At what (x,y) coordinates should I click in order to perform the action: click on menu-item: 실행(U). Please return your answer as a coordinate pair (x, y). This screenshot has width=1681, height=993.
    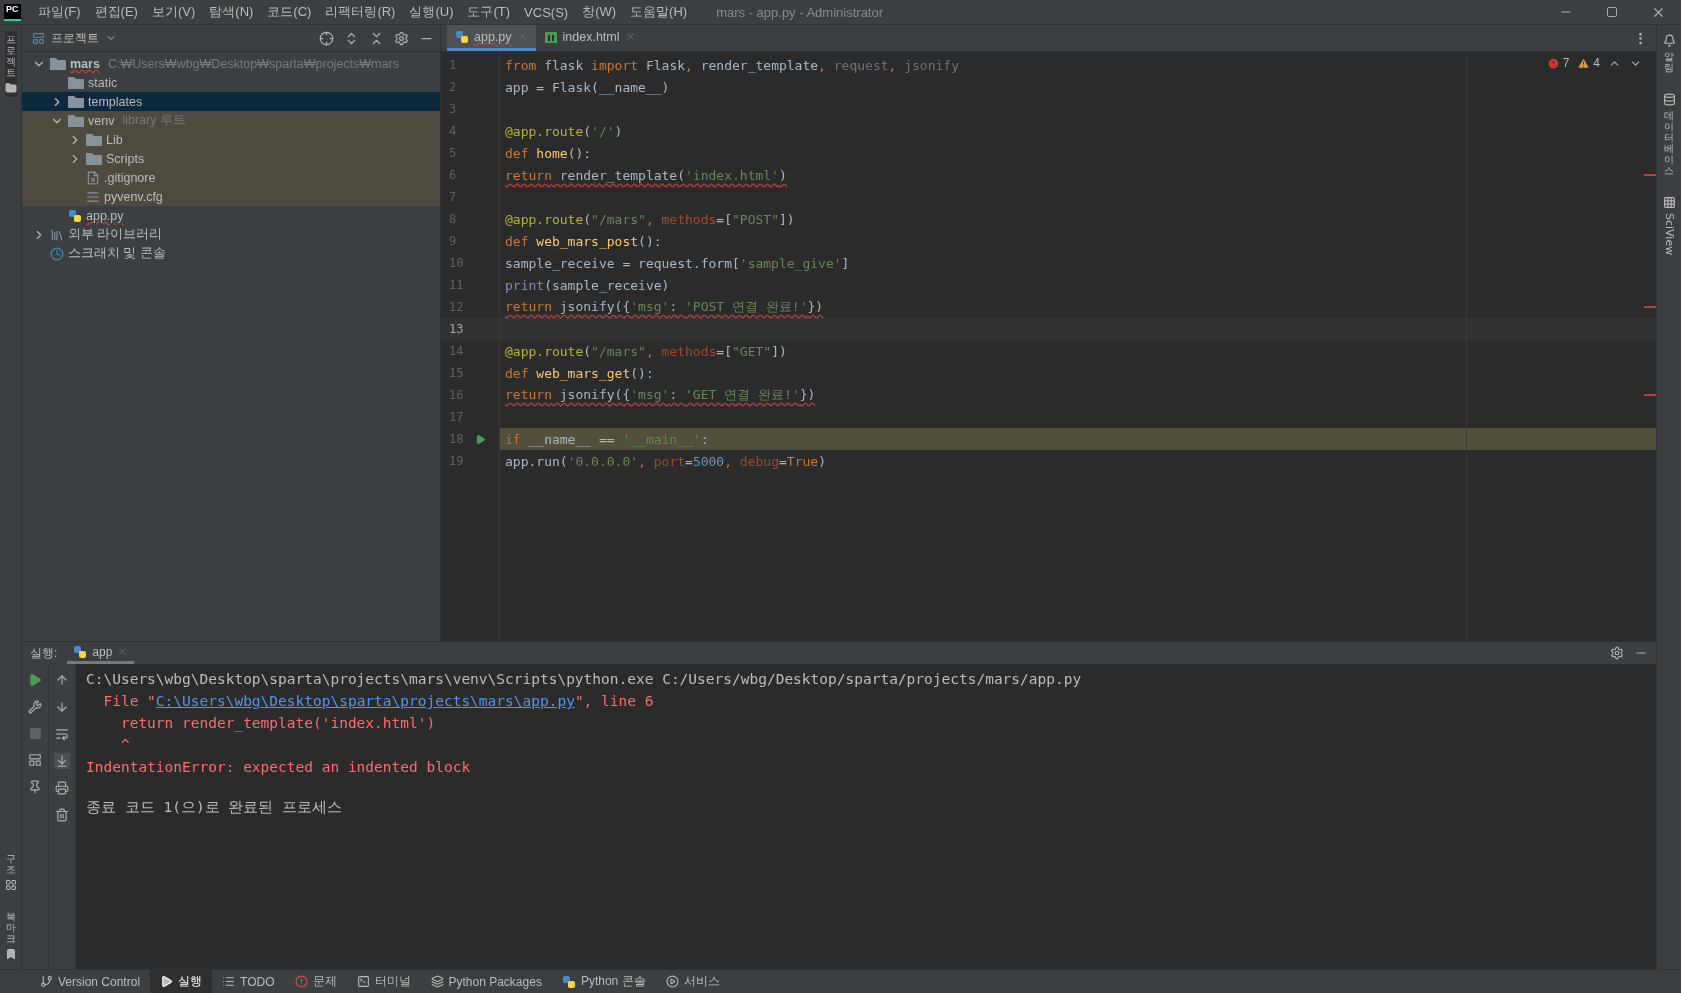
    Looking at the image, I should click on (431, 12).